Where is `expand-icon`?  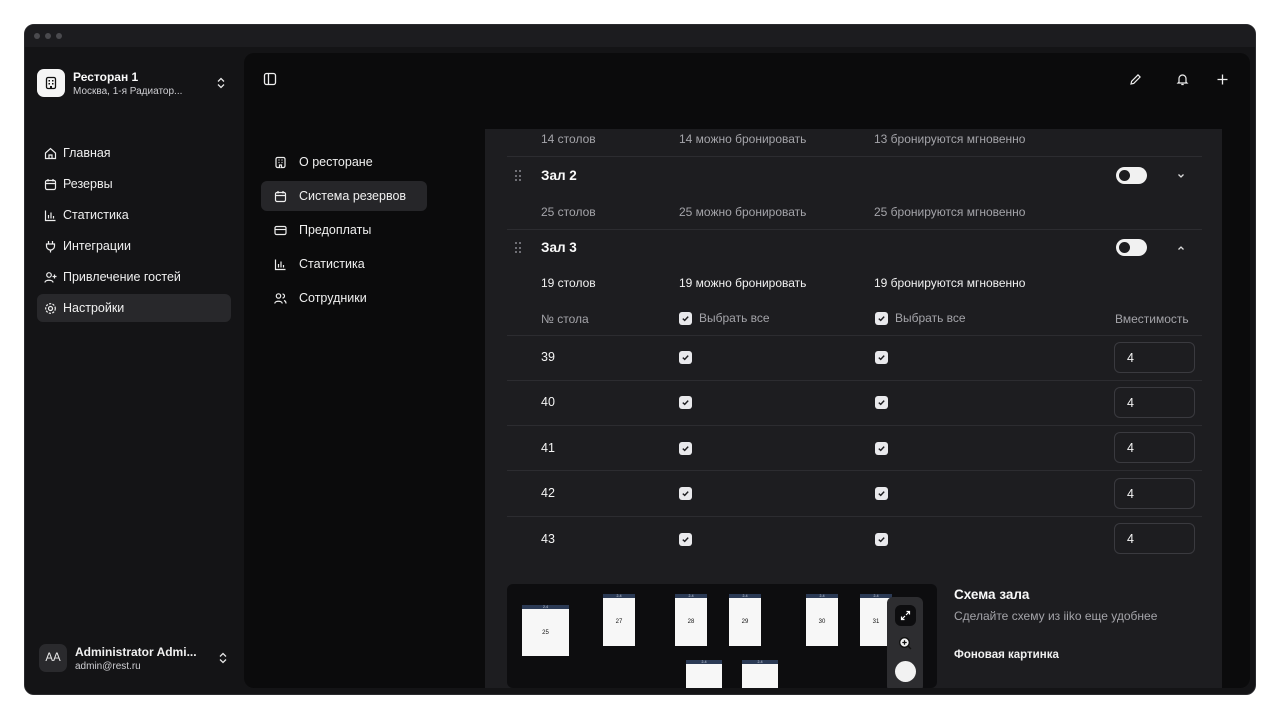 expand-icon is located at coordinates (905, 615).